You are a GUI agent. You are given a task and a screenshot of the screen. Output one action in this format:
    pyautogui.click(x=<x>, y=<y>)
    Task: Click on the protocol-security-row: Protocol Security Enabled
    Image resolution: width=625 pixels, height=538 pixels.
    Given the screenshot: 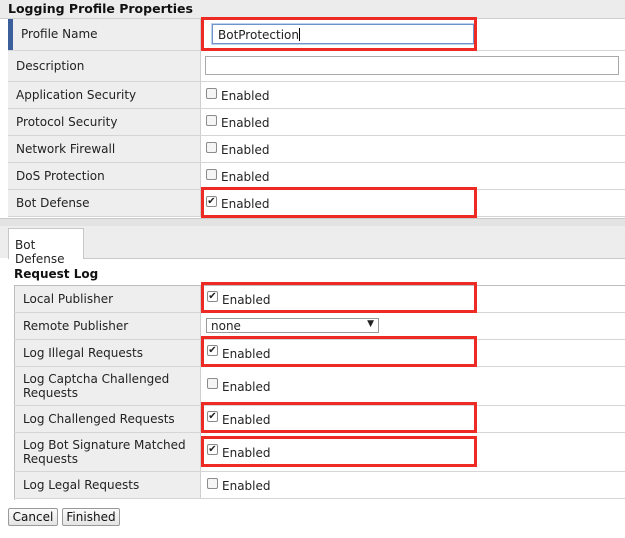 What is the action you would take?
    pyautogui.click(x=316, y=122)
    